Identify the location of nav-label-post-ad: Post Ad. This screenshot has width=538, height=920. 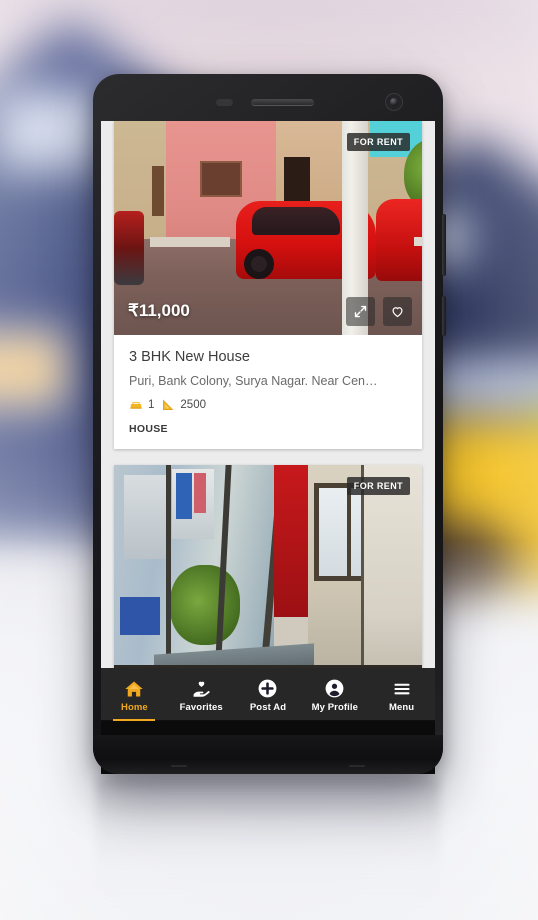
(268, 707).